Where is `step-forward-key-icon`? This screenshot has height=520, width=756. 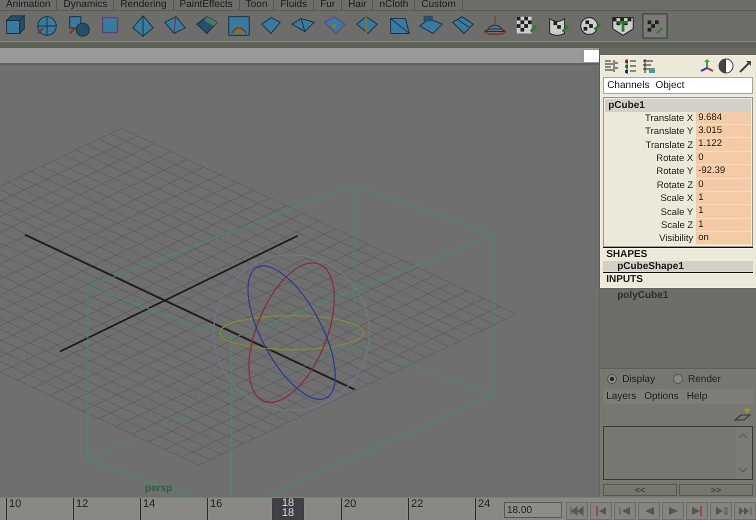 step-forward-key-icon is located at coordinates (721, 511).